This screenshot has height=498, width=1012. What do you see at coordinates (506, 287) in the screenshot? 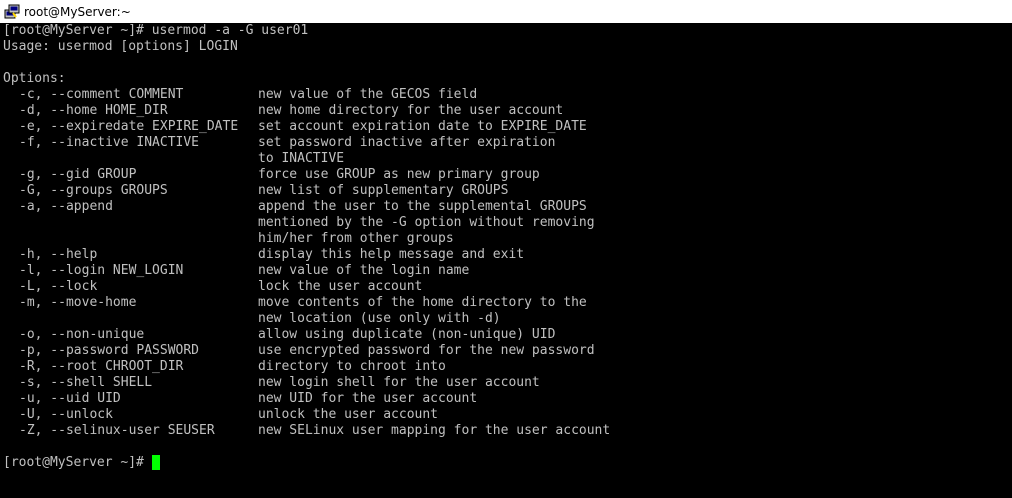
I see `option-row: -L, --lock lock the user account` at bounding box center [506, 287].